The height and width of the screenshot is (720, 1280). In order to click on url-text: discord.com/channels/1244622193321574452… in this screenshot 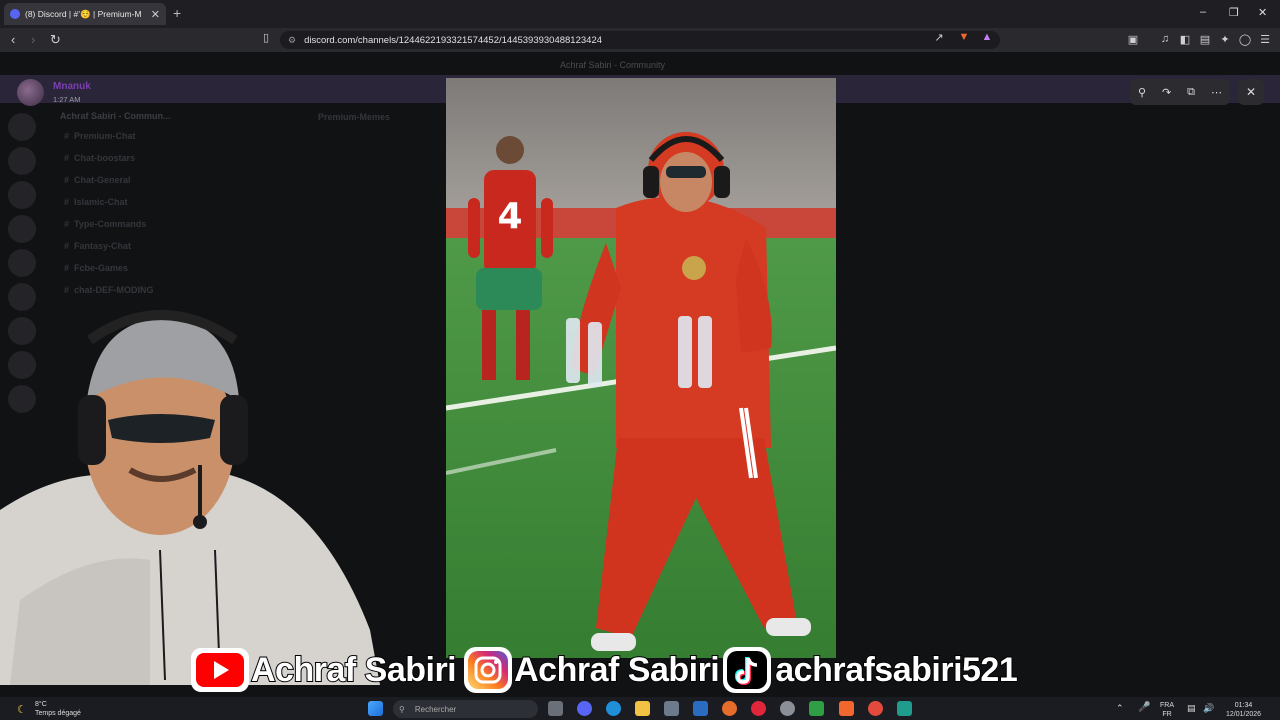, I will do `click(453, 40)`.